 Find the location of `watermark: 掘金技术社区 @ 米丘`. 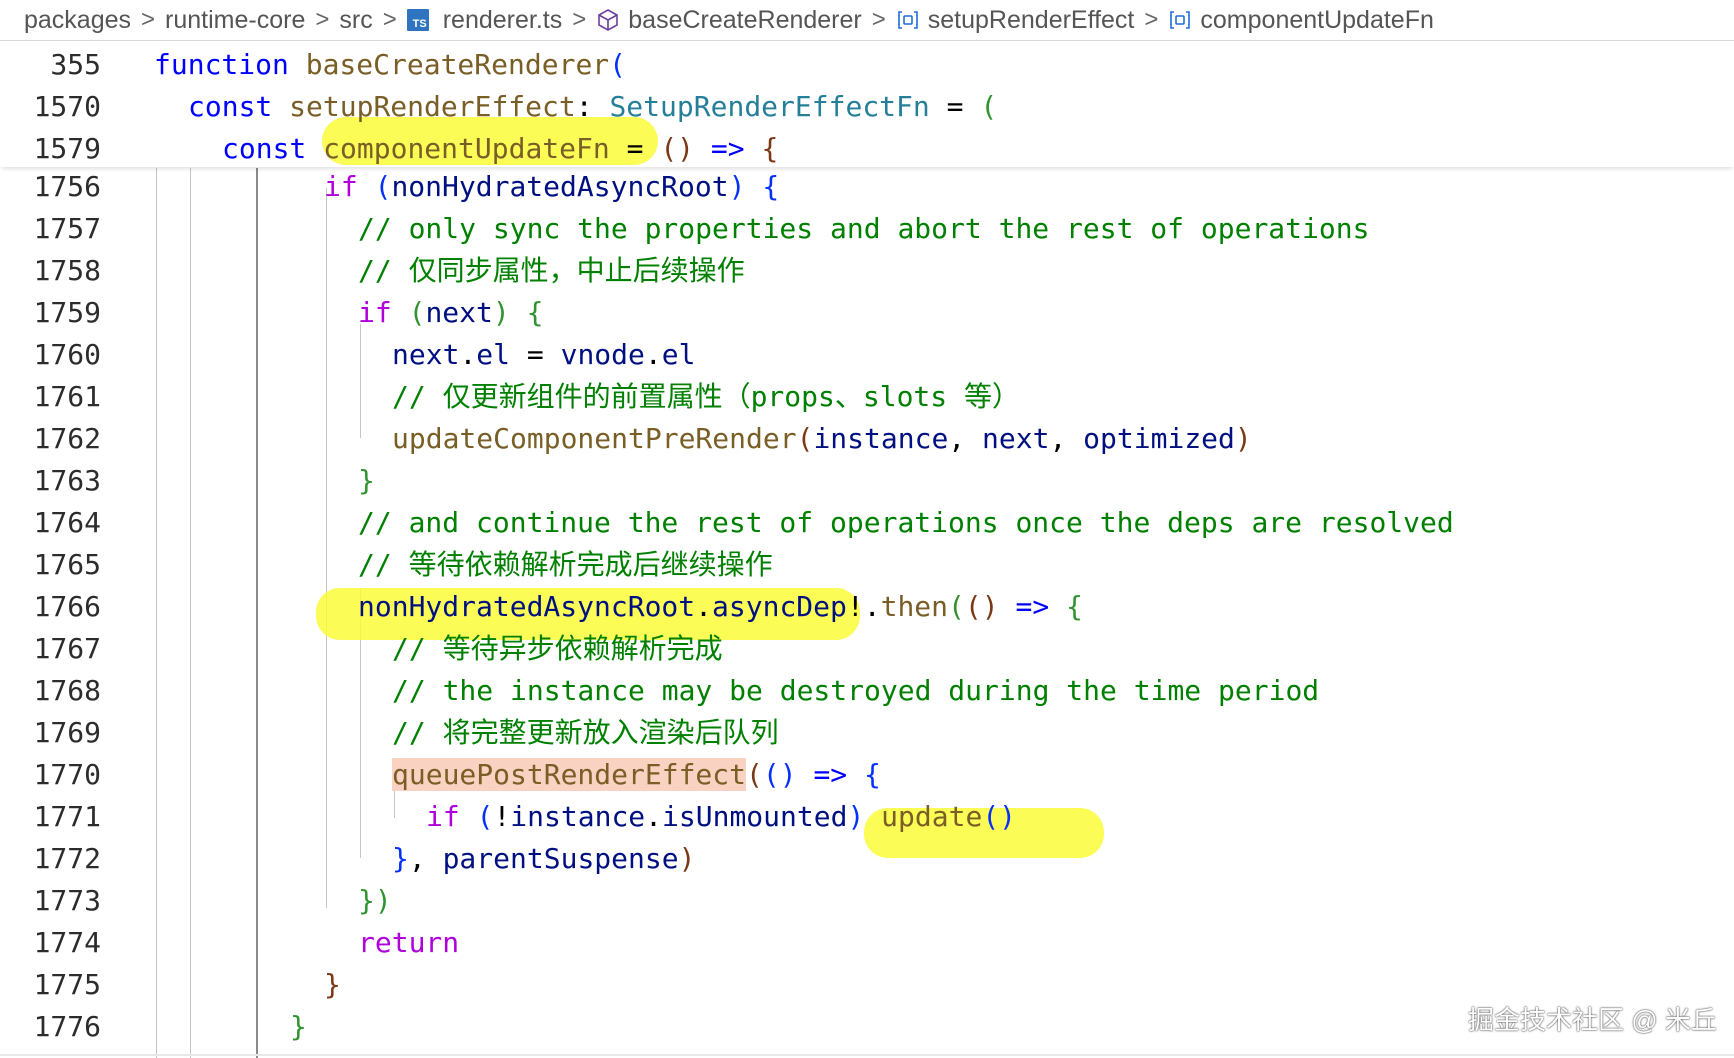

watermark: 掘金技术社区 @ 米丘 is located at coordinates (1592, 1020).